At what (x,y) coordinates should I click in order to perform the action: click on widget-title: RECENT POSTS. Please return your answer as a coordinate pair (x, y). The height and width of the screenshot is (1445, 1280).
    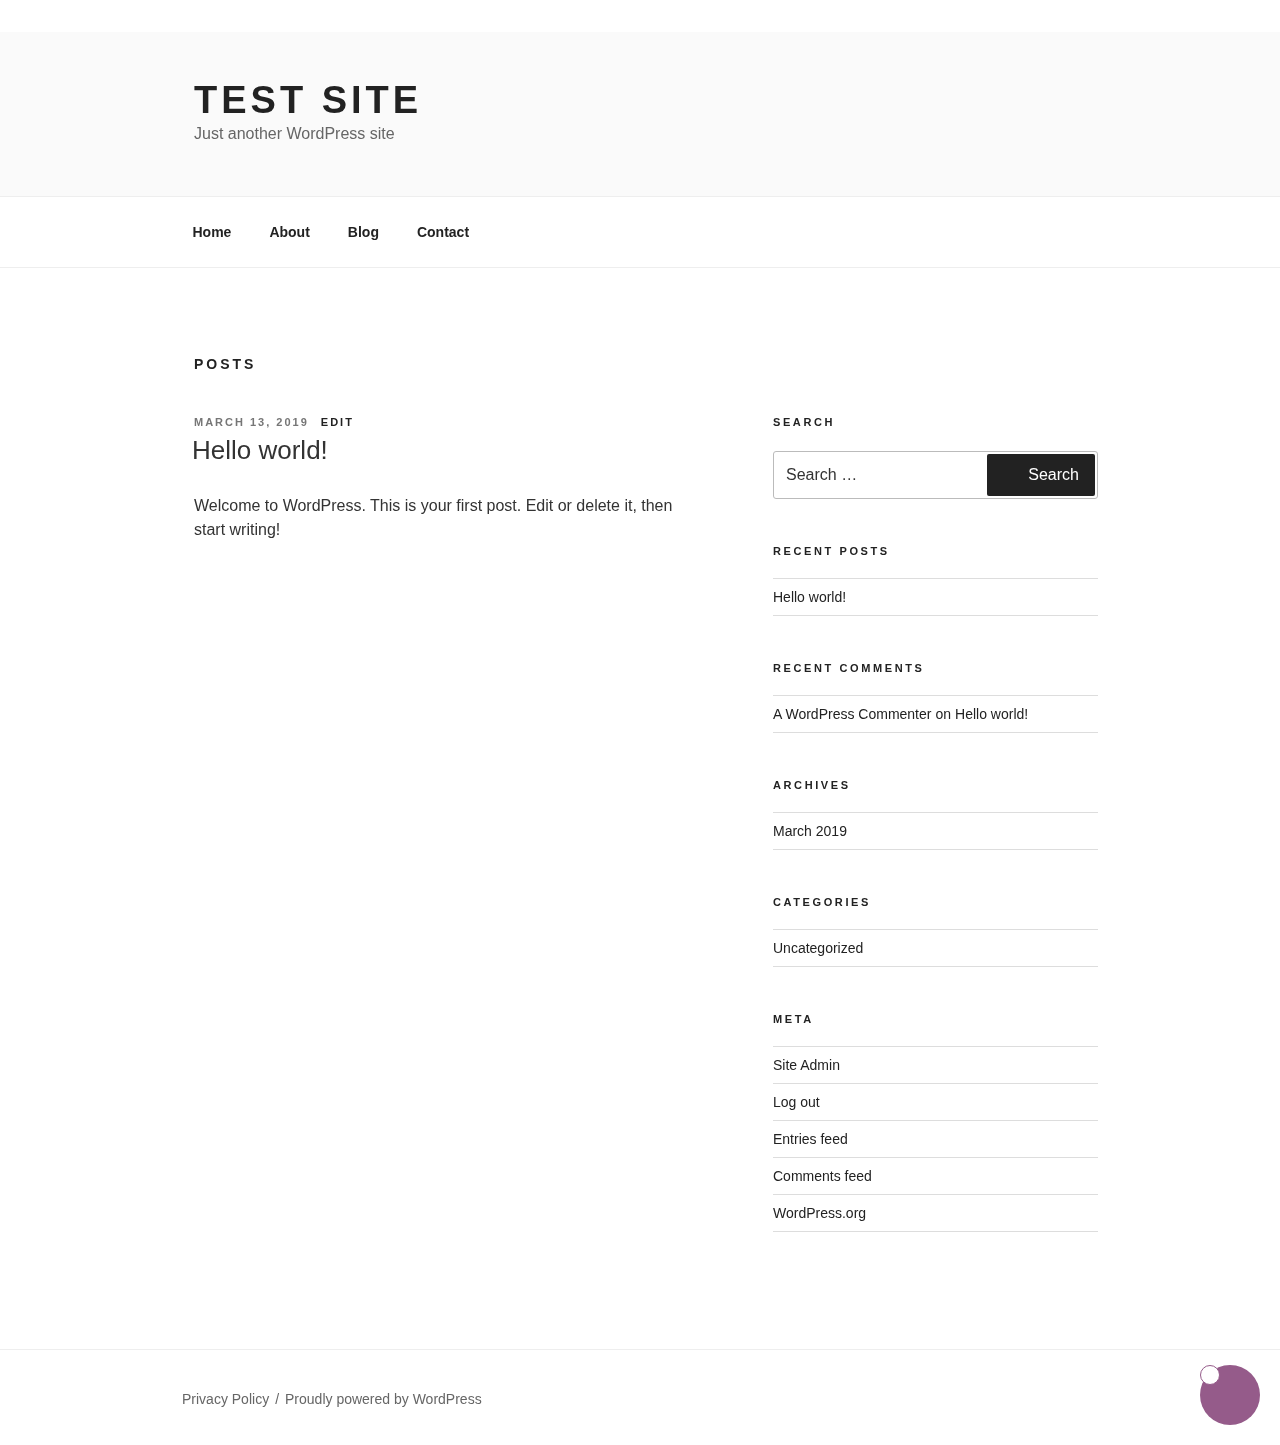
    Looking at the image, I should click on (831, 551).